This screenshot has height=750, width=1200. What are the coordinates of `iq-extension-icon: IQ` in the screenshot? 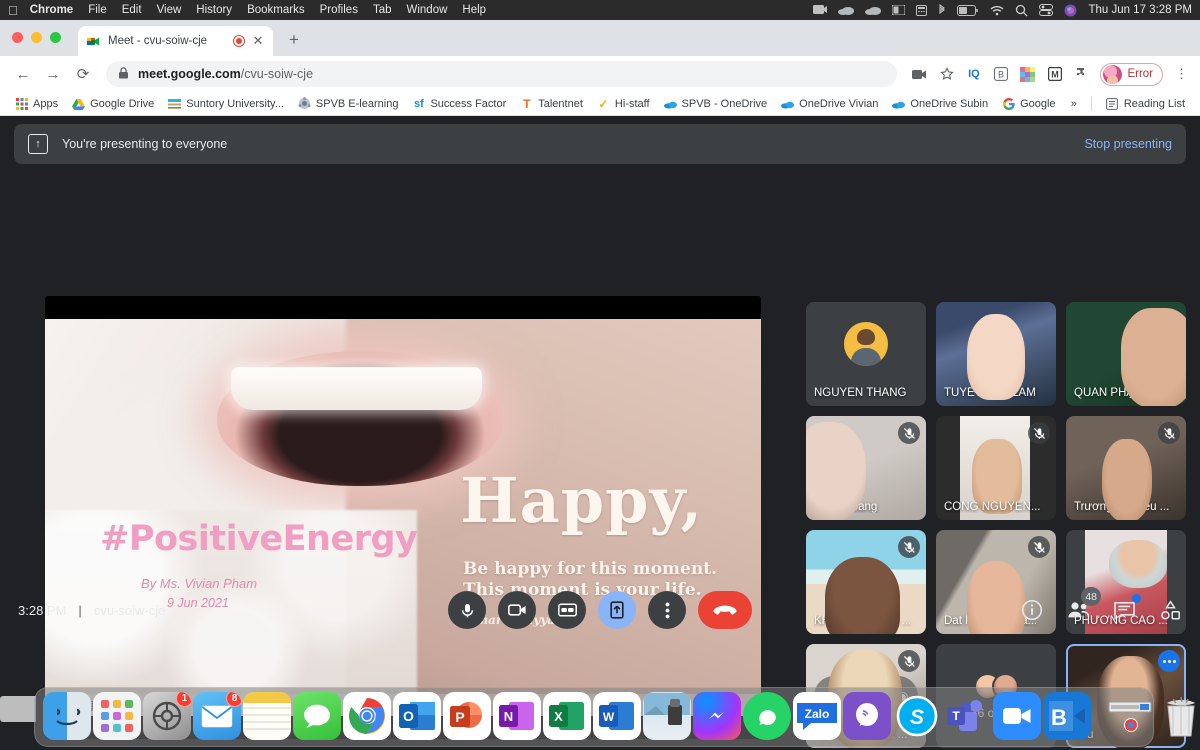 It's located at (973, 74).